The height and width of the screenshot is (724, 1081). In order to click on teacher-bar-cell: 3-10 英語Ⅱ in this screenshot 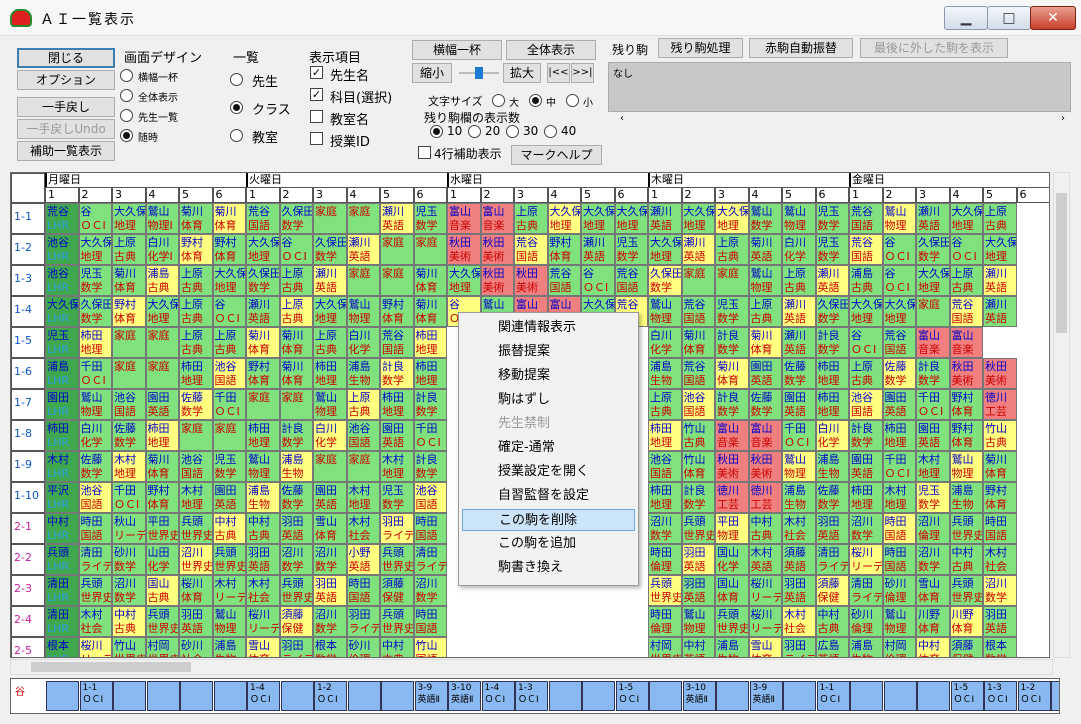, I will do `click(464, 696)`.